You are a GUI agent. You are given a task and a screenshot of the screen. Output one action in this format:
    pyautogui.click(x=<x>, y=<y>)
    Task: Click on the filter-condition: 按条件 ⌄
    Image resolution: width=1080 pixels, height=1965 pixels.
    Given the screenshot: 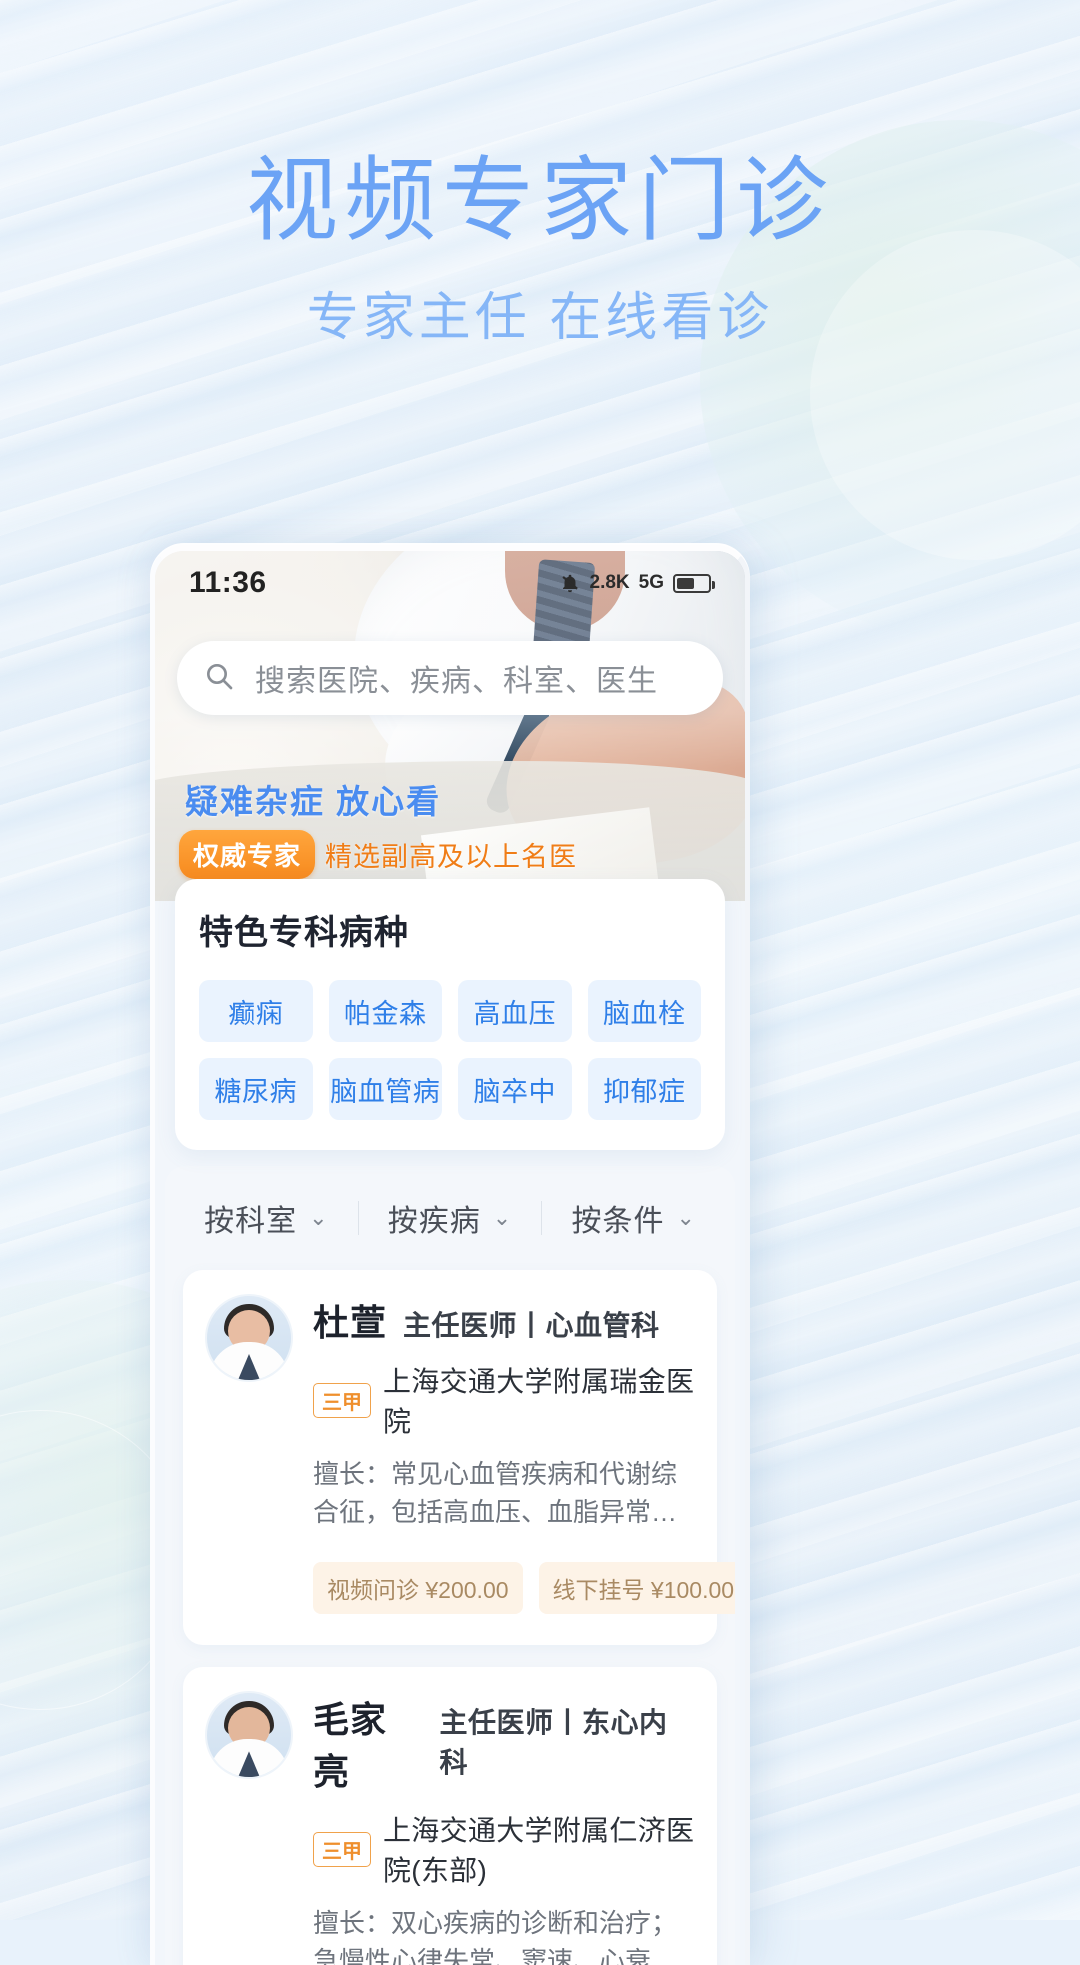 What is the action you would take?
    pyautogui.click(x=633, y=1218)
    